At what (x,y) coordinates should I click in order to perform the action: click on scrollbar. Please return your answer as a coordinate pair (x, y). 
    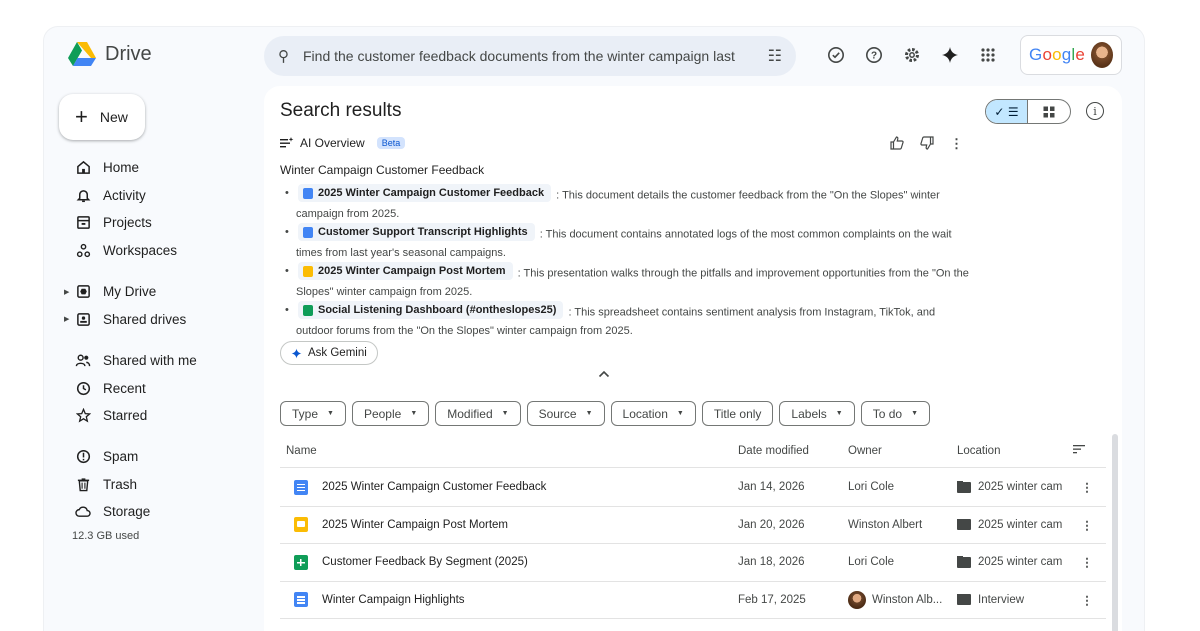
    Looking at the image, I should click on (1115, 532).